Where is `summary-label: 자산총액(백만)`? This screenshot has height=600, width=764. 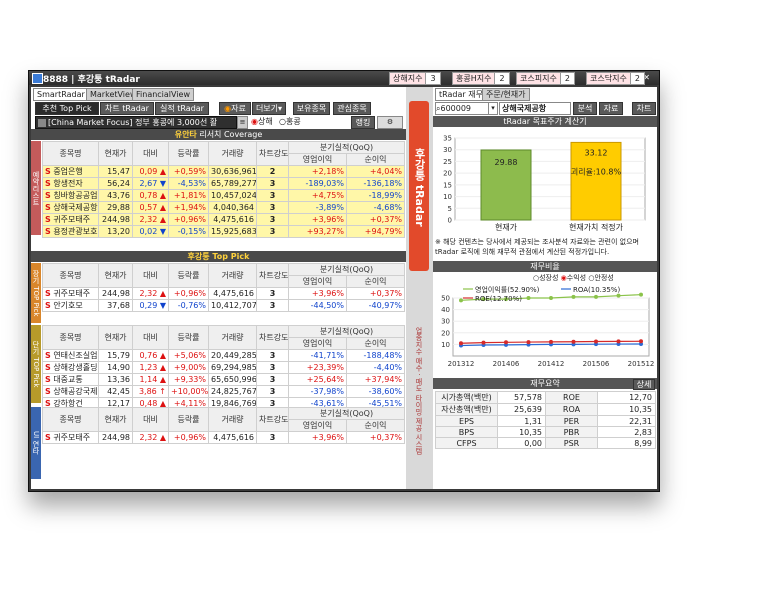 summary-label: 자산총액(백만) is located at coordinates (466, 409).